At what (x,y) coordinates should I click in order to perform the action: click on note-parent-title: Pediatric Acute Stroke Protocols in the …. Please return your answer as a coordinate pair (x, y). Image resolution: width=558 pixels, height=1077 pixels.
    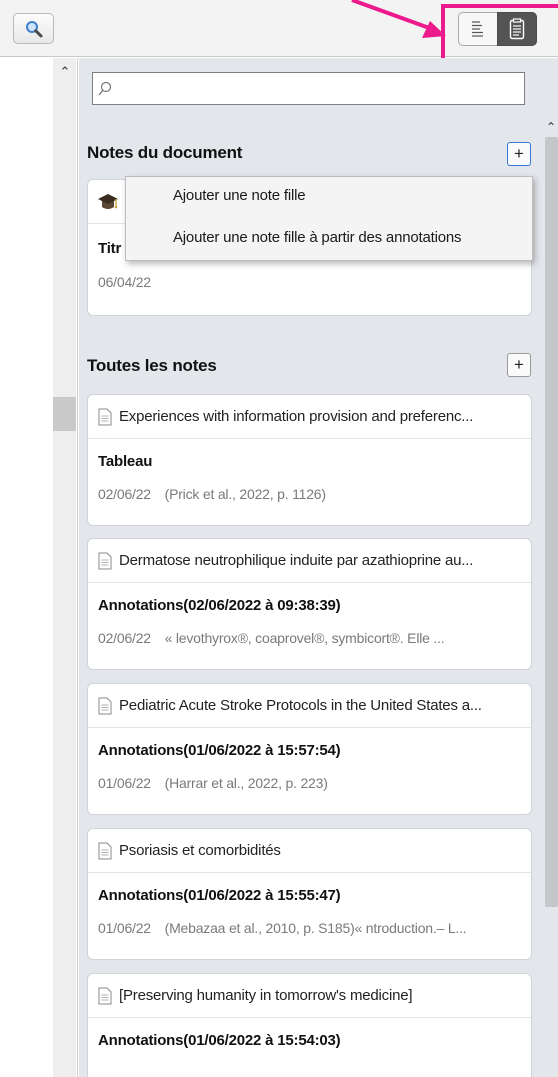
    Looking at the image, I should click on (300, 705).